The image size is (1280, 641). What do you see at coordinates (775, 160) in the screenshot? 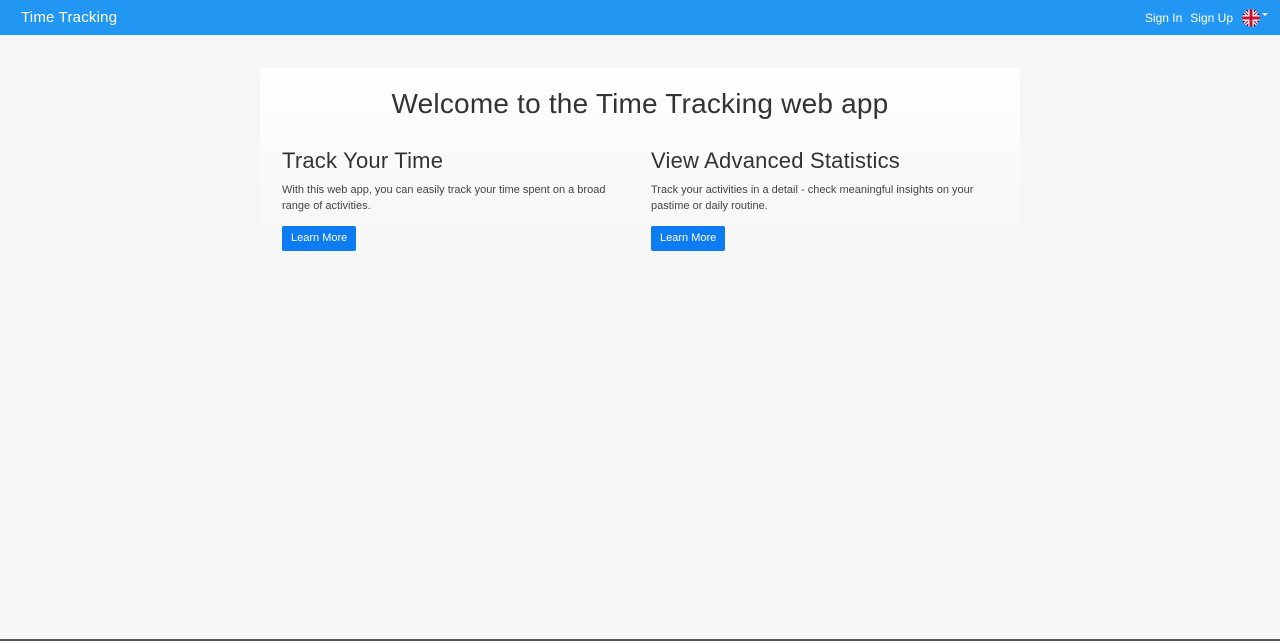
I see `feature-heading: View Advanced Statistics` at bounding box center [775, 160].